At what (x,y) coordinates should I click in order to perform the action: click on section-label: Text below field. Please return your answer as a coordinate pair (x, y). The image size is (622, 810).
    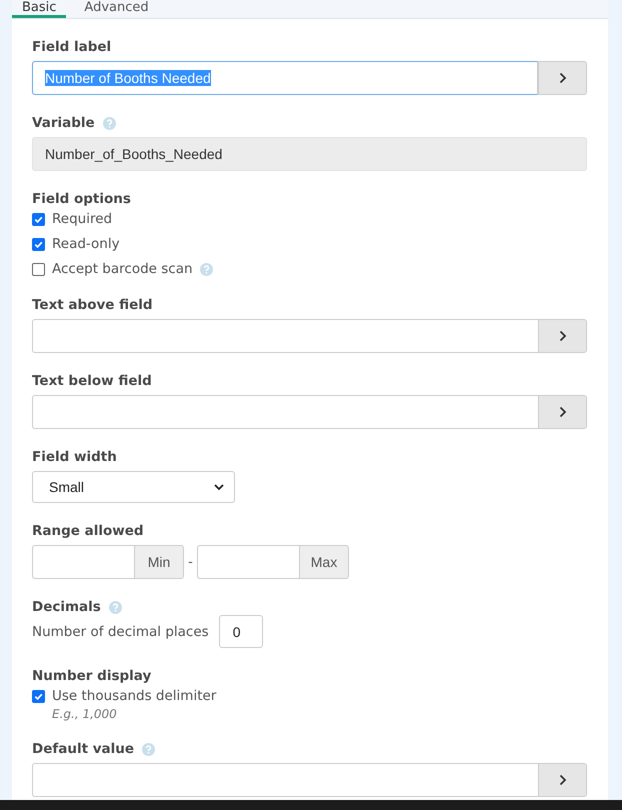
    Looking at the image, I should click on (92, 381).